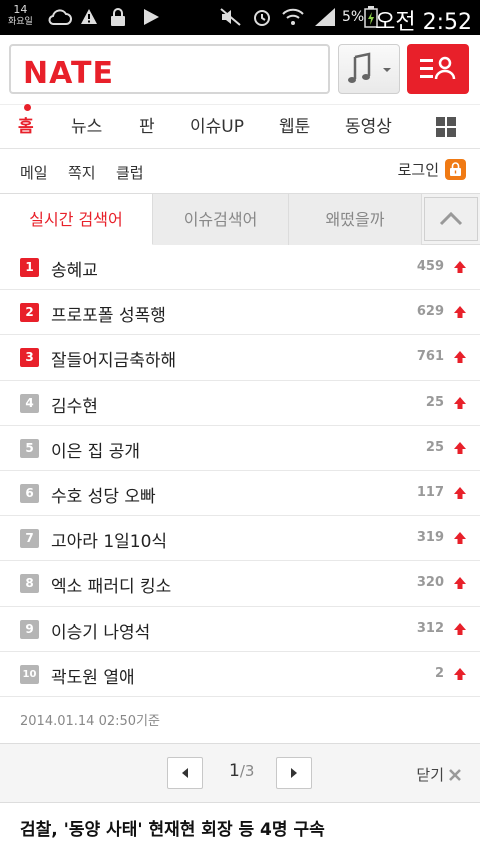 This screenshot has width=480, height=853. What do you see at coordinates (147, 127) in the screenshot?
I see `nav-item-pan: 판` at bounding box center [147, 127].